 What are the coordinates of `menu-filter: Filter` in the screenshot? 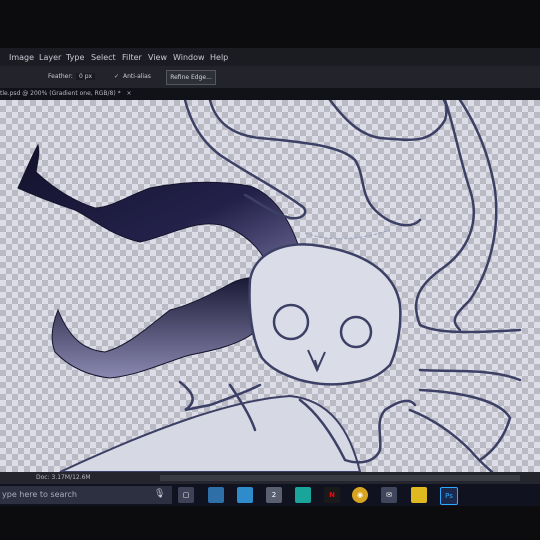 It's located at (132, 57).